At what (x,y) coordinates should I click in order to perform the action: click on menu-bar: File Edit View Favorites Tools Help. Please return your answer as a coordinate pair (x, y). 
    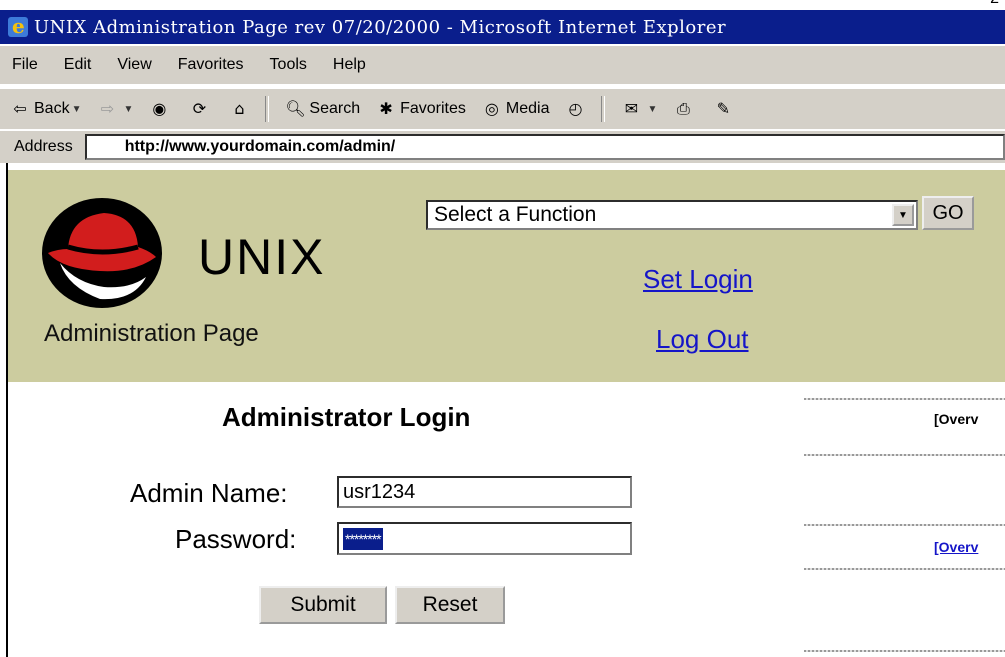
    Looking at the image, I should click on (502, 65).